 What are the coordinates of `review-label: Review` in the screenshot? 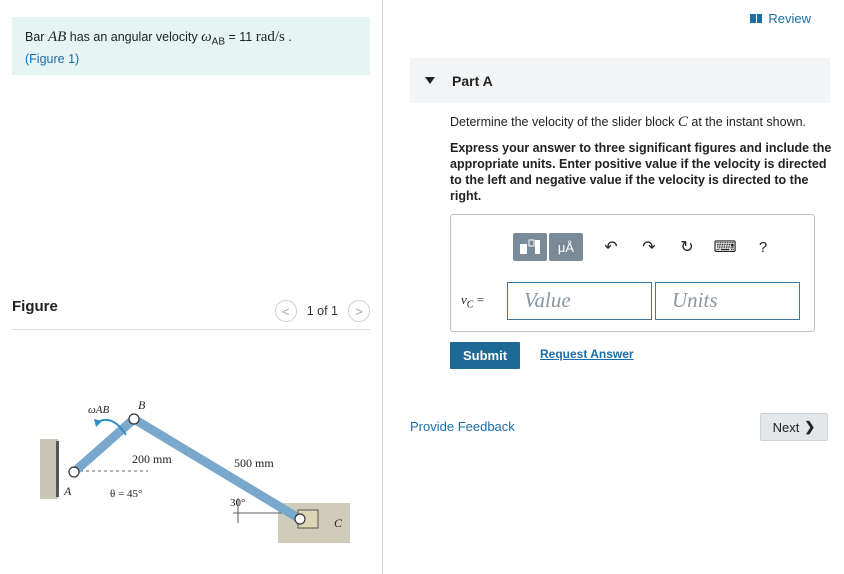 It's located at (789, 18).